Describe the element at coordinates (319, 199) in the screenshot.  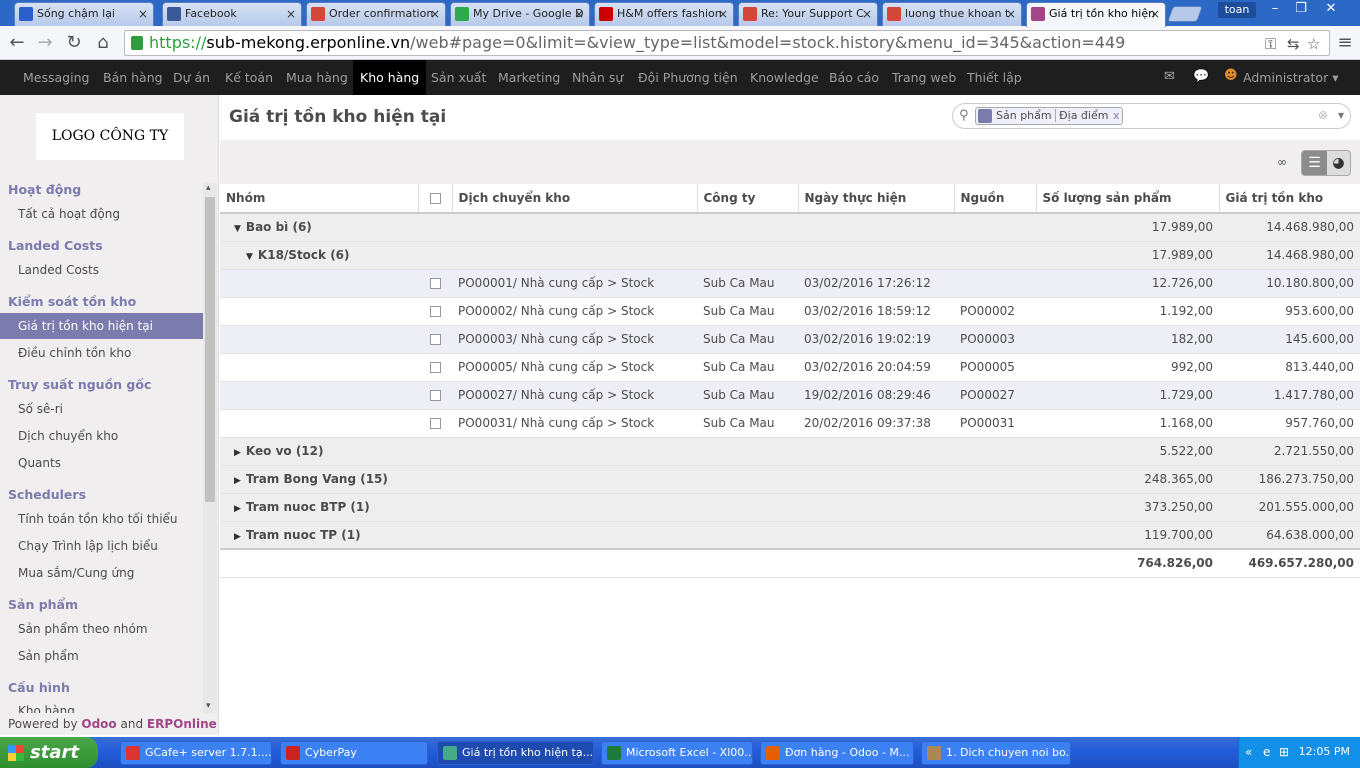
I see `col-group: Nhóm` at that location.